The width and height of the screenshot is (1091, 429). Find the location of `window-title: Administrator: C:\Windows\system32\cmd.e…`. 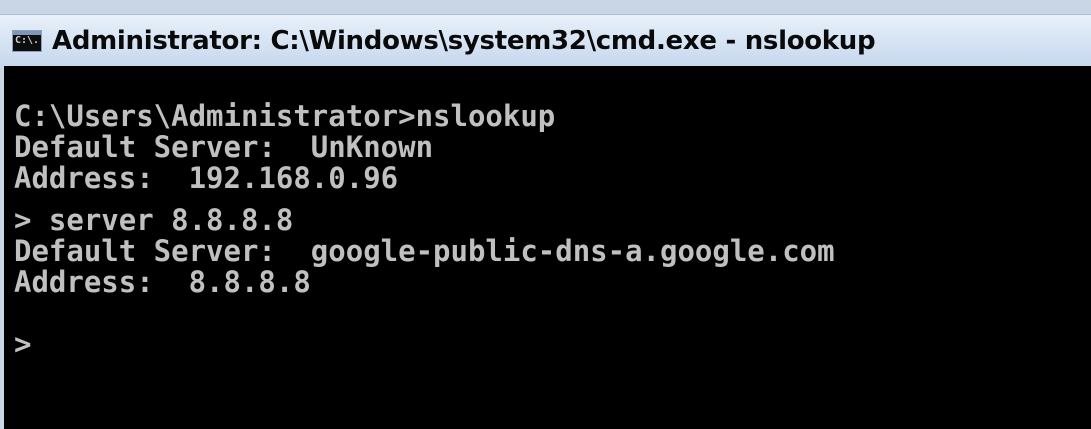

window-title: Administrator: C:\Windows\system32\cmd.e… is located at coordinates (464, 41).